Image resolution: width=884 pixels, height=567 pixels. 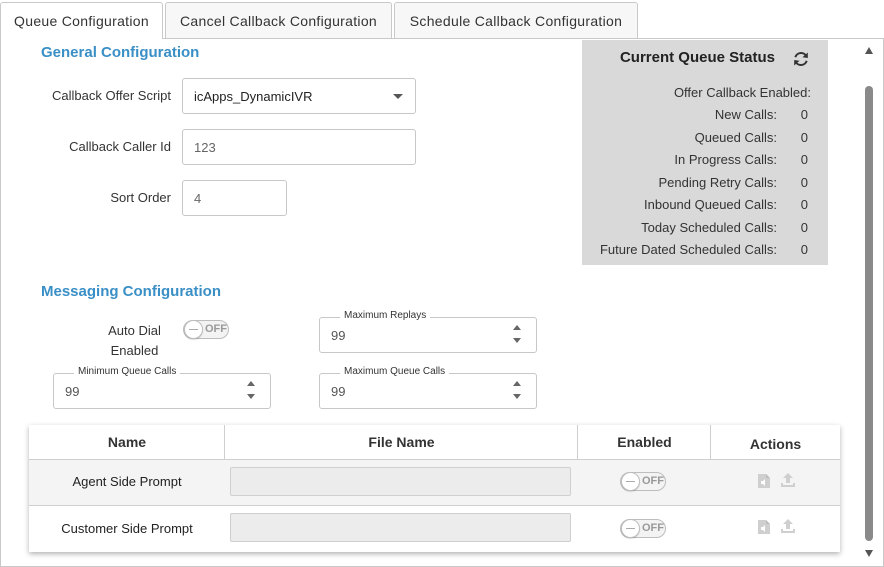 What do you see at coordinates (134, 330) in the screenshot?
I see `auto-dial-label-line1: Auto Dial` at bounding box center [134, 330].